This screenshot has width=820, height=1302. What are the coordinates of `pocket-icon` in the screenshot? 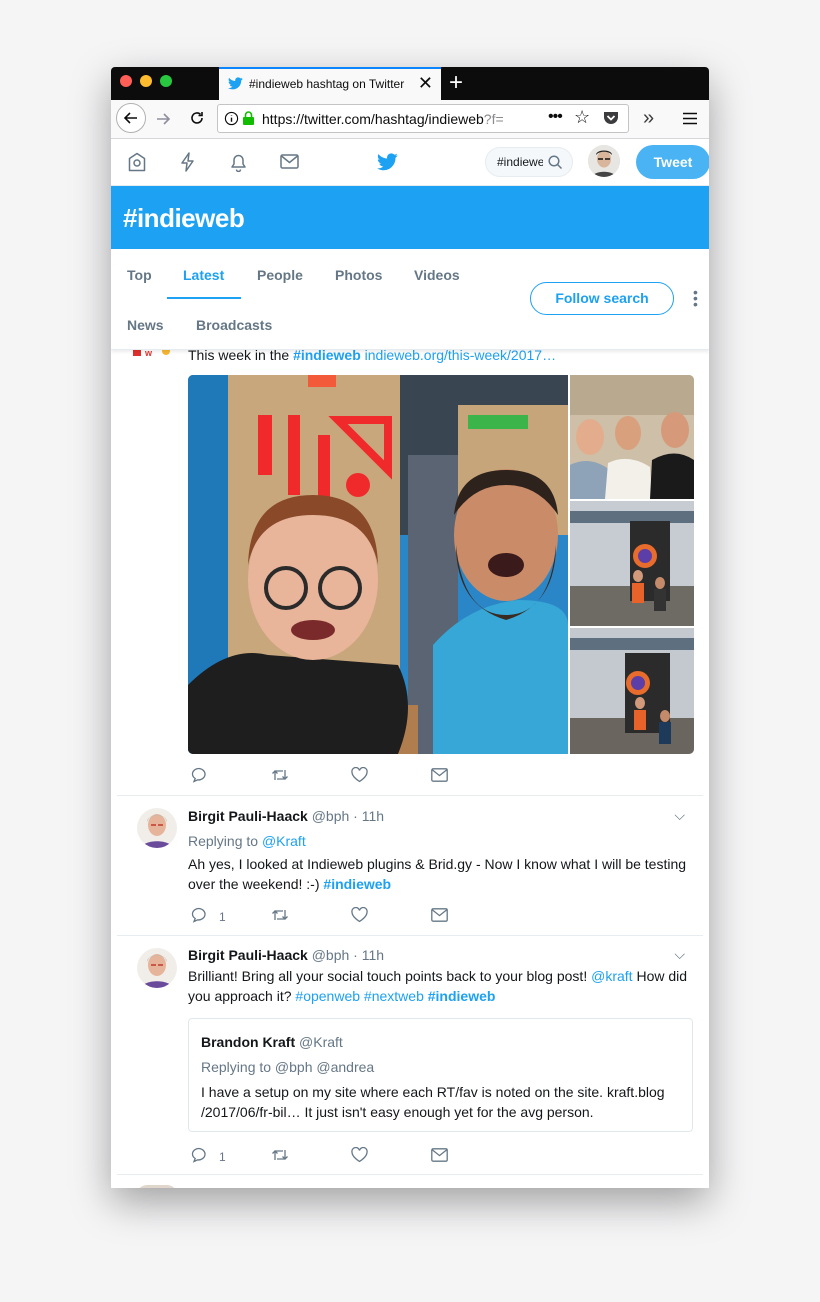 It's located at (611, 118).